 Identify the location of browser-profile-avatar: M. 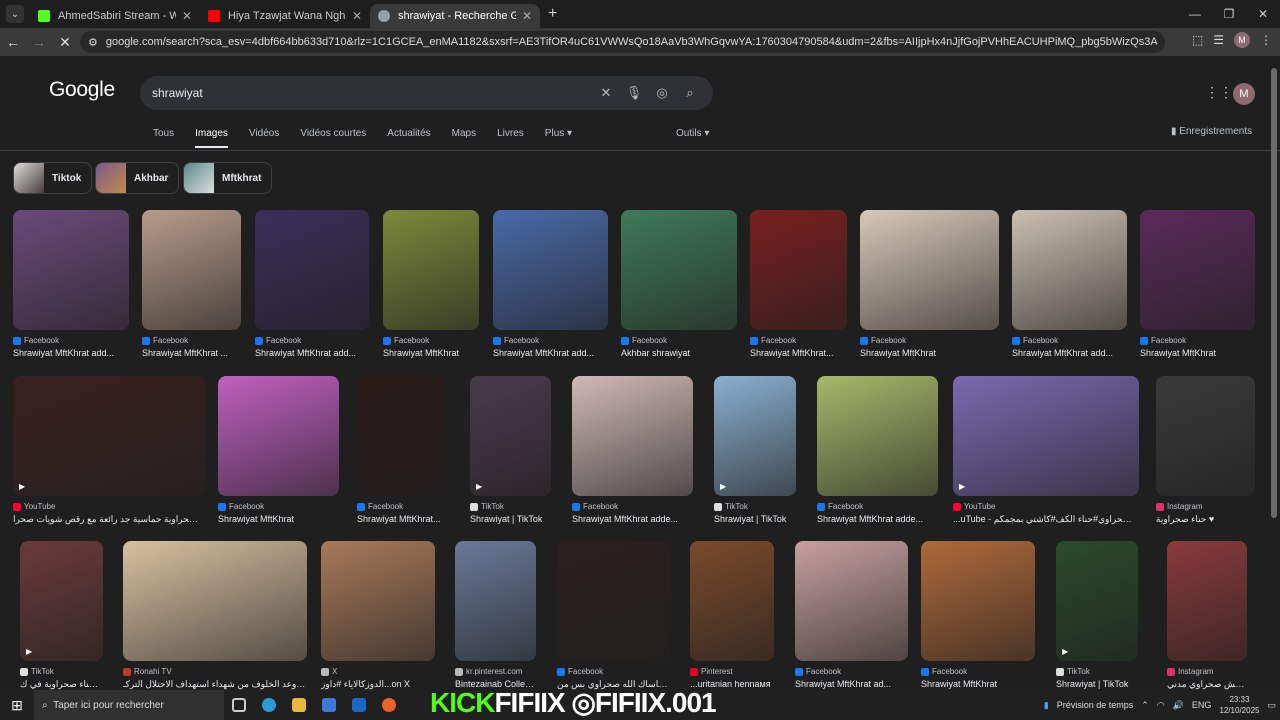
(1242, 40).